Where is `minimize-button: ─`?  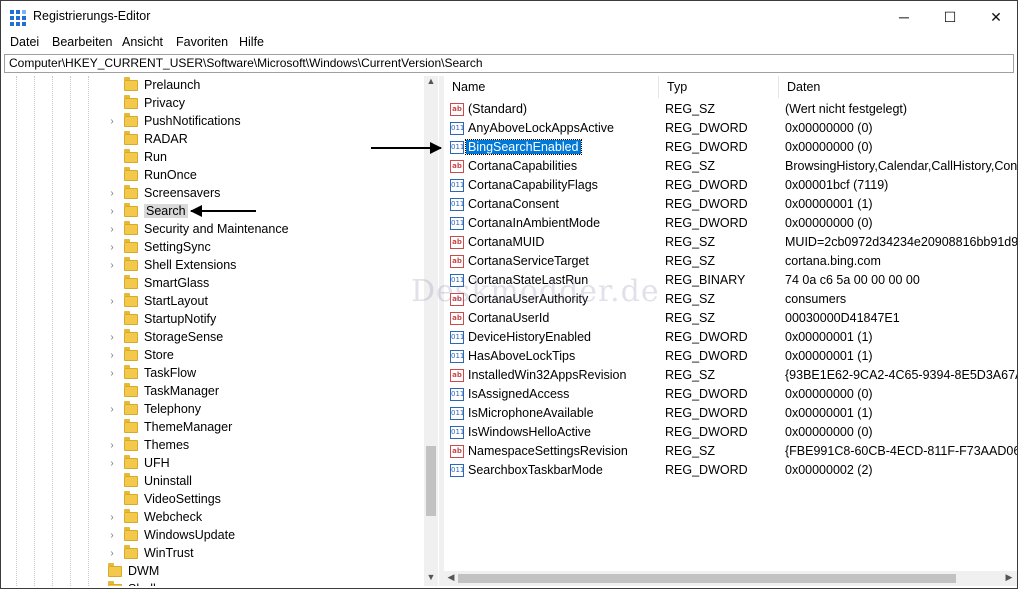 minimize-button: ─ is located at coordinates (904, 17).